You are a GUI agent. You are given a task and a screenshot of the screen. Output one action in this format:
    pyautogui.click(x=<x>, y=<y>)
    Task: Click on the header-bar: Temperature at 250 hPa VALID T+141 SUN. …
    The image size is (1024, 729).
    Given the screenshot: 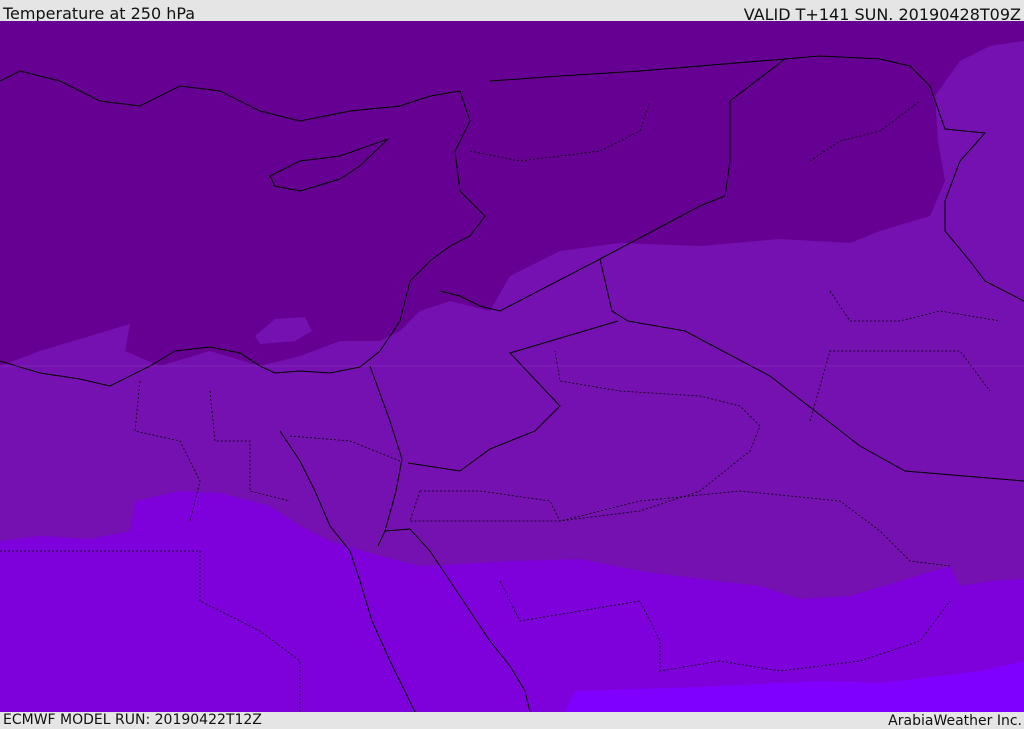 What is the action you would take?
    pyautogui.click(x=512, y=12)
    